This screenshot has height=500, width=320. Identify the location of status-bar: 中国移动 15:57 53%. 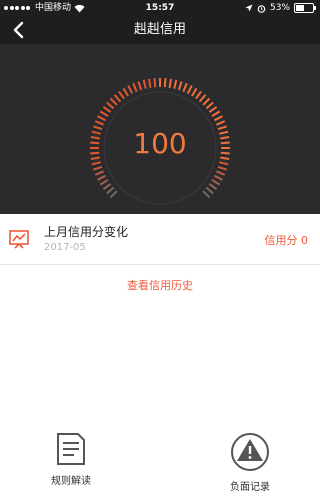
(160, 8).